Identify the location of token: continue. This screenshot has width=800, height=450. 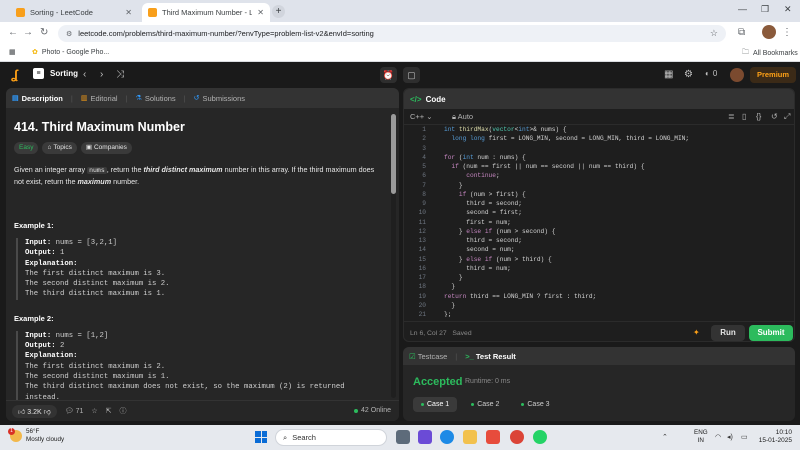
(481, 176).